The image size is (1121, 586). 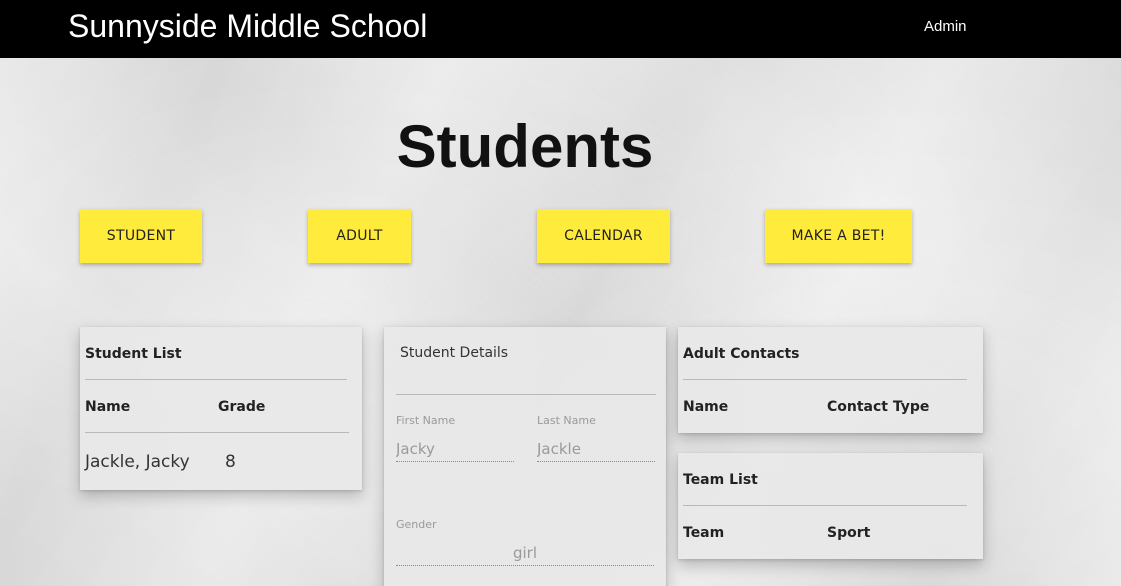 I want to click on team-list-title: Team List, so click(x=720, y=480).